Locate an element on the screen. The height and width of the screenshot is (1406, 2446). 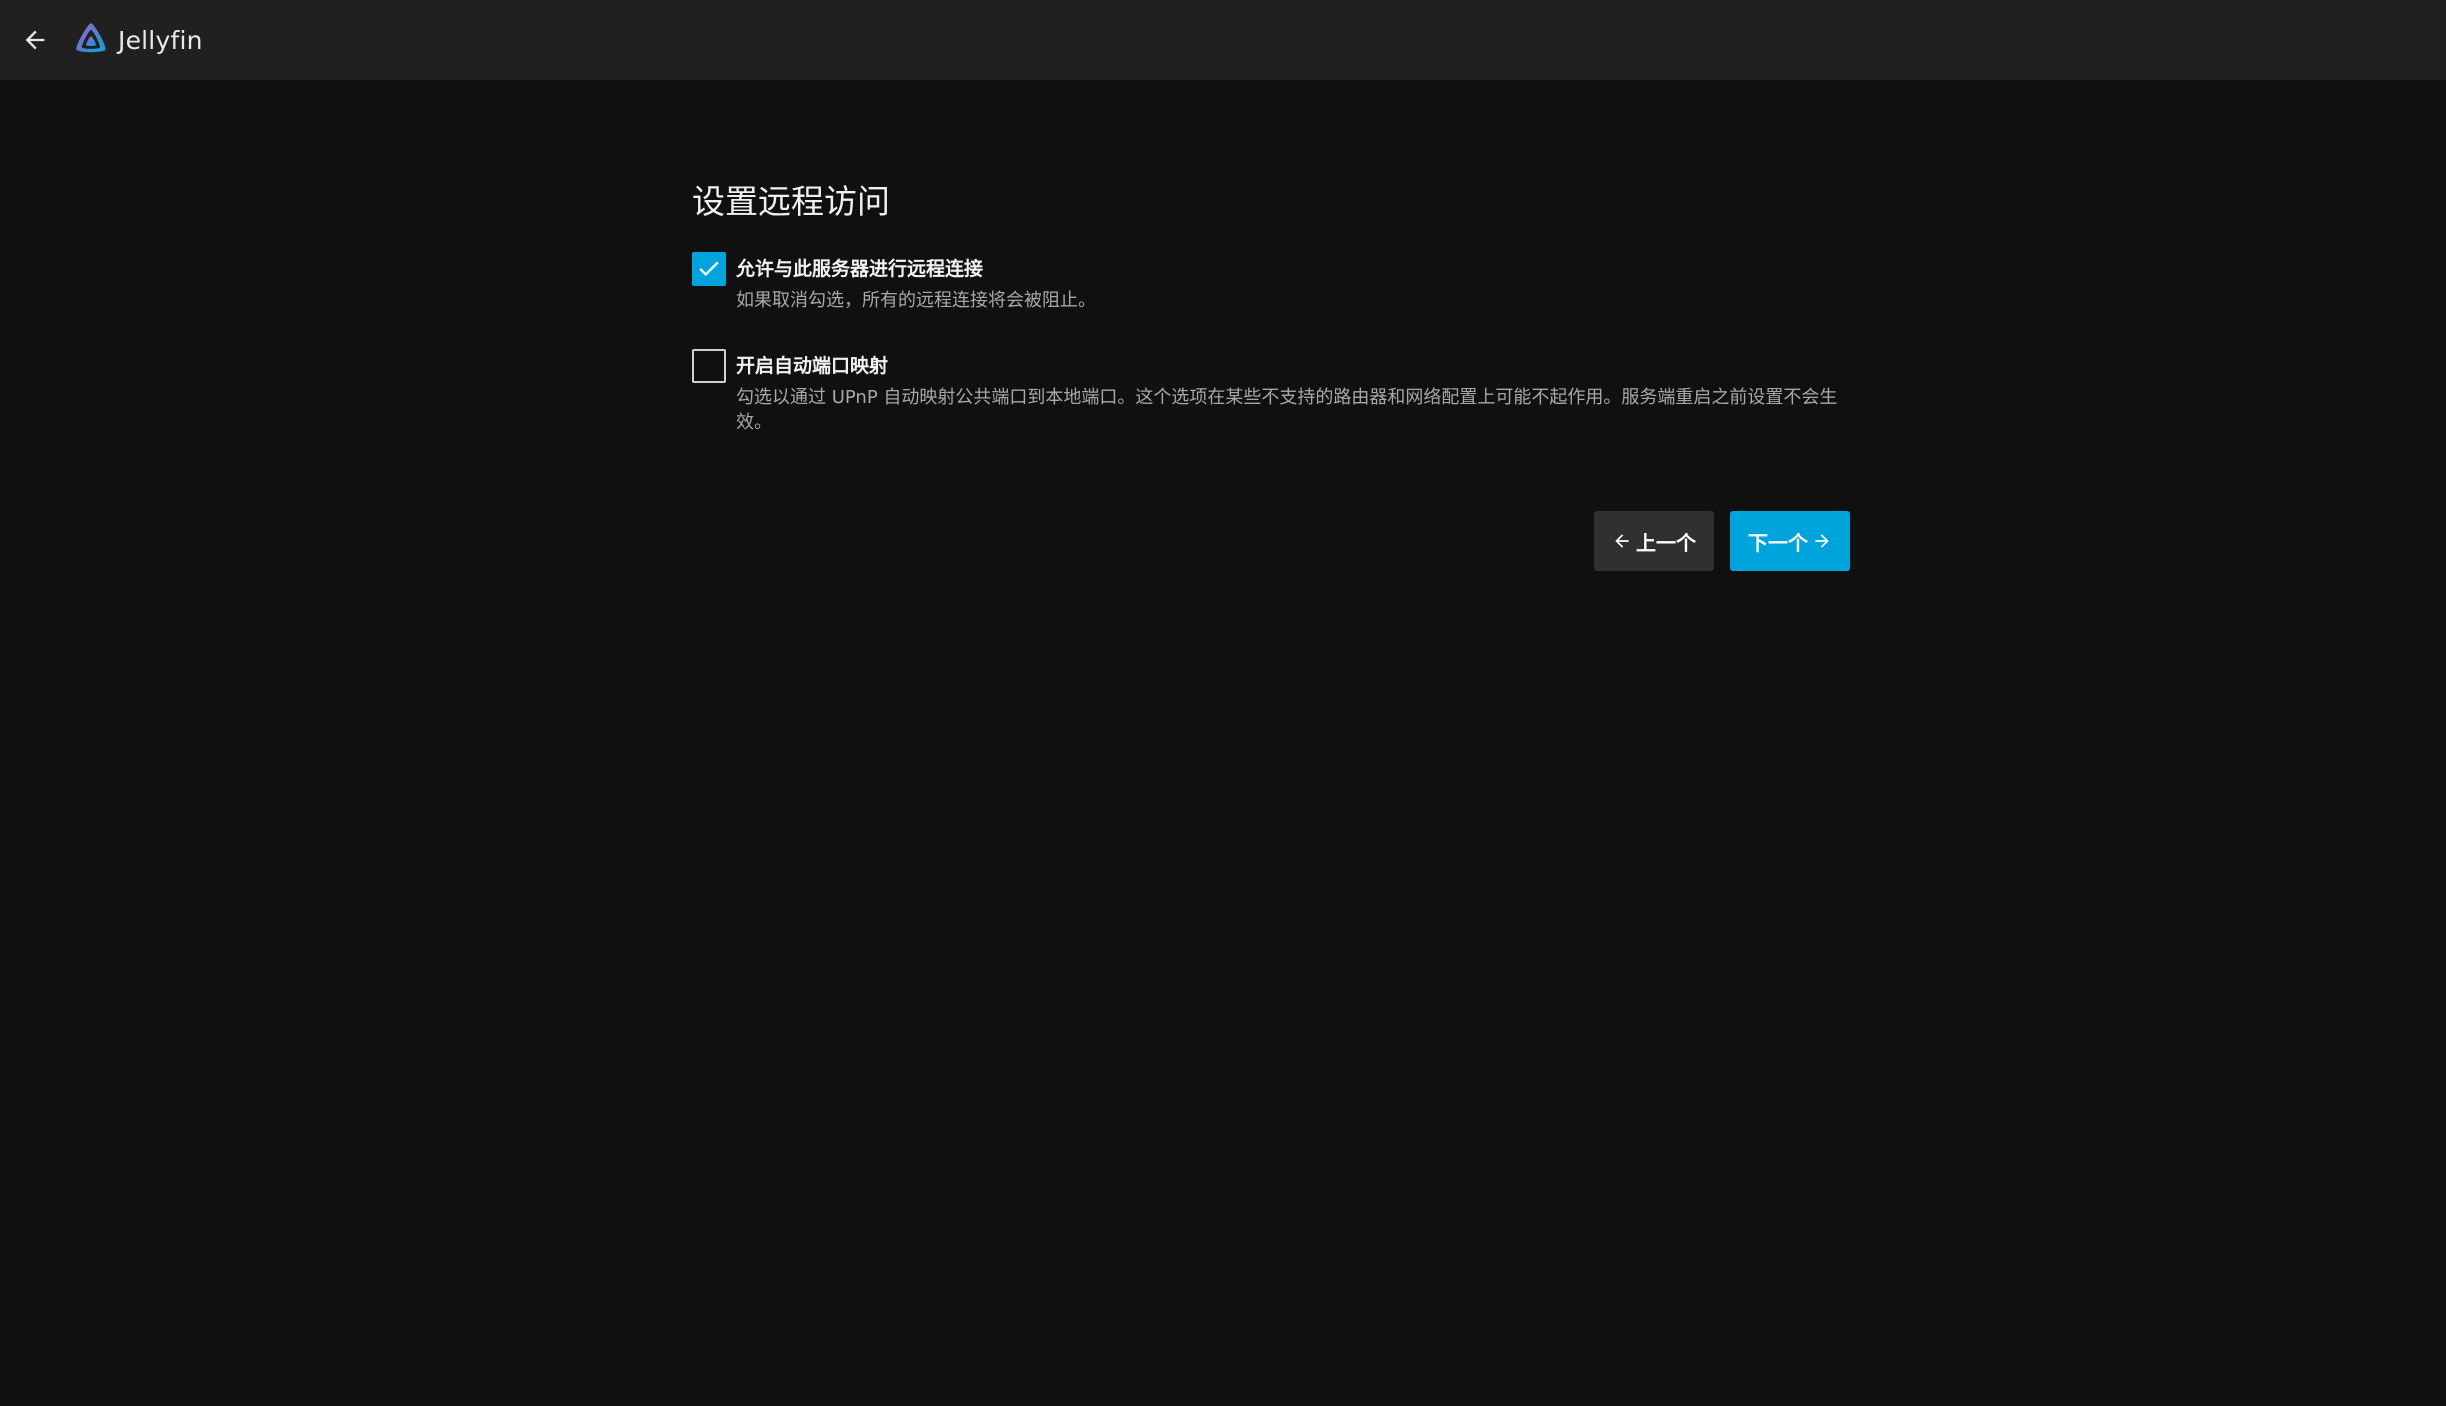
remote-connections-checkbox is located at coordinates (709, 269).